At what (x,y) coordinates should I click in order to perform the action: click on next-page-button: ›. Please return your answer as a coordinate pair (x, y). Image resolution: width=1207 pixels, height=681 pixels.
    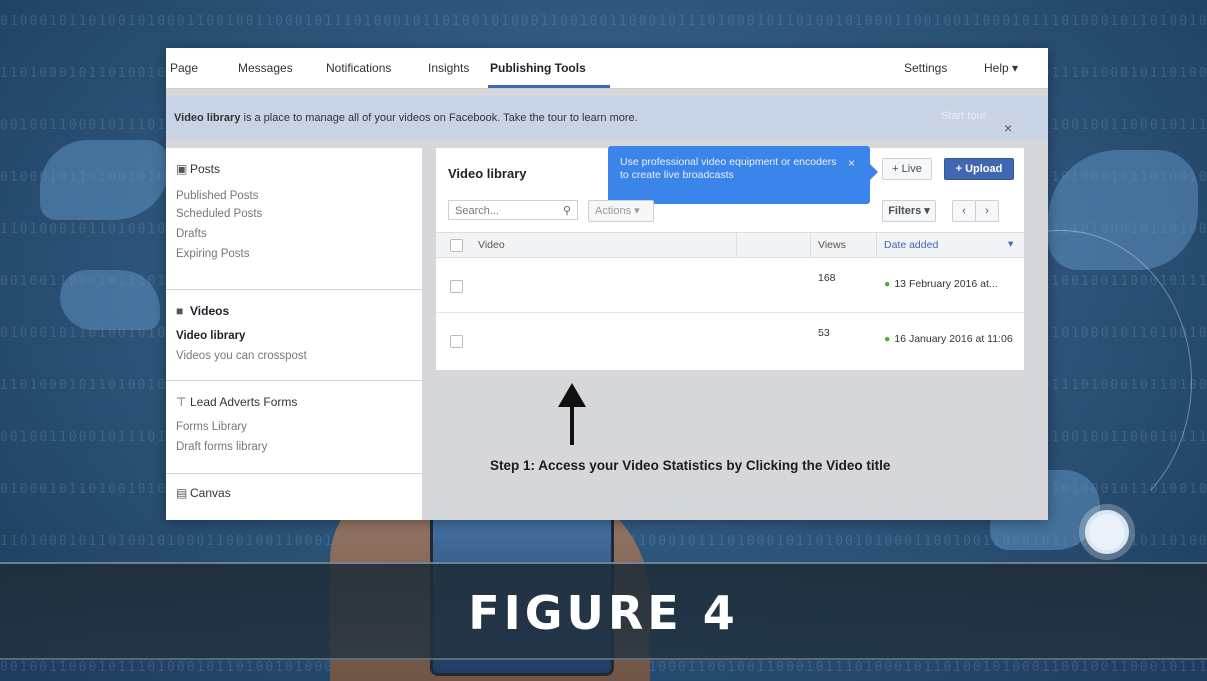
    Looking at the image, I should click on (987, 211).